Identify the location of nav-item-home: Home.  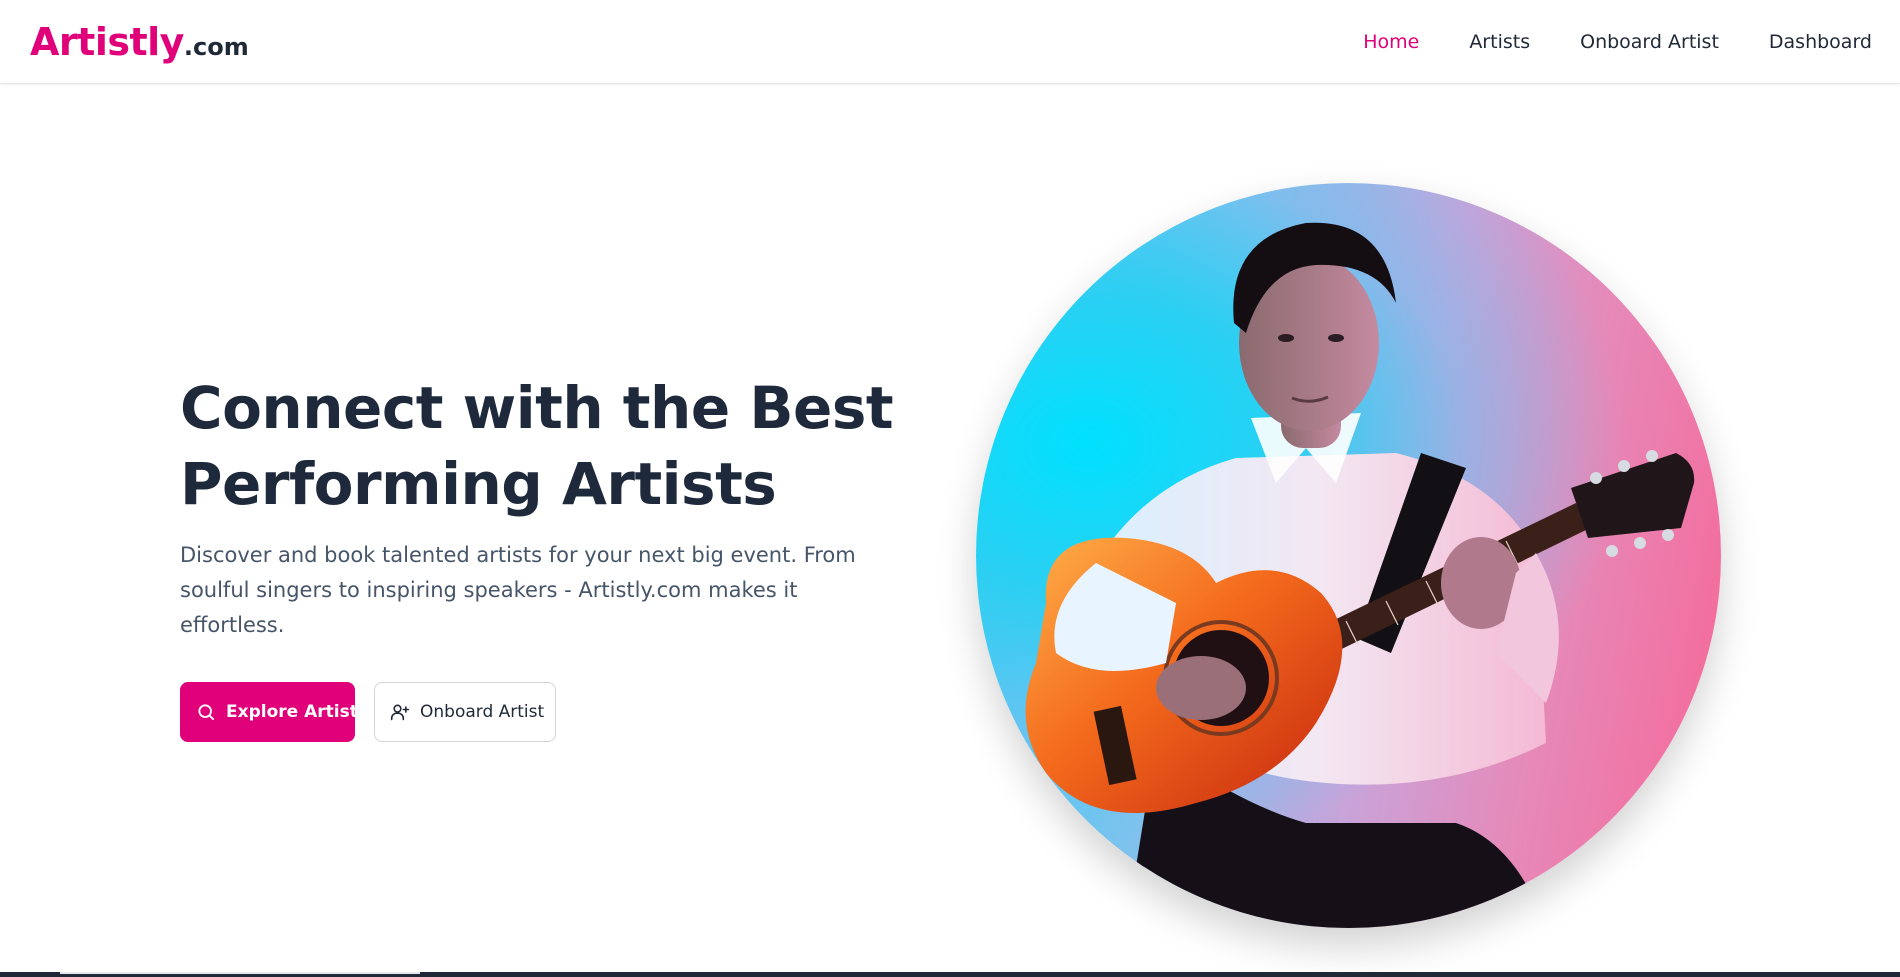
(1391, 42).